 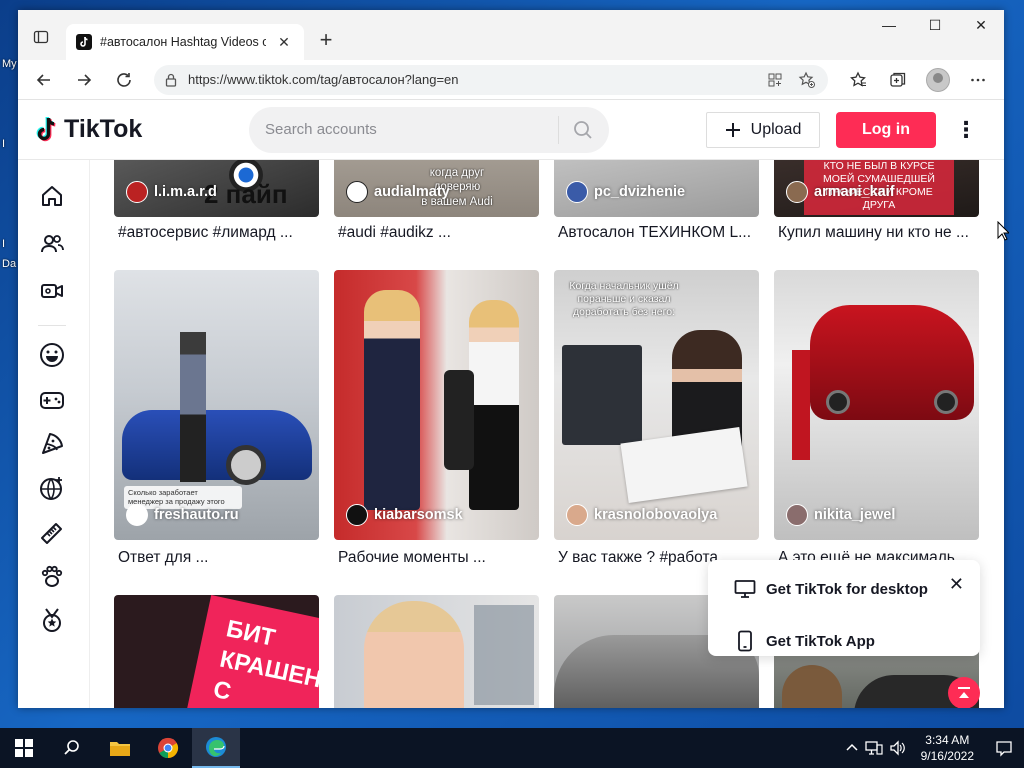 What do you see at coordinates (1003, 231) in the screenshot?
I see `mouse-cursor-icon` at bounding box center [1003, 231].